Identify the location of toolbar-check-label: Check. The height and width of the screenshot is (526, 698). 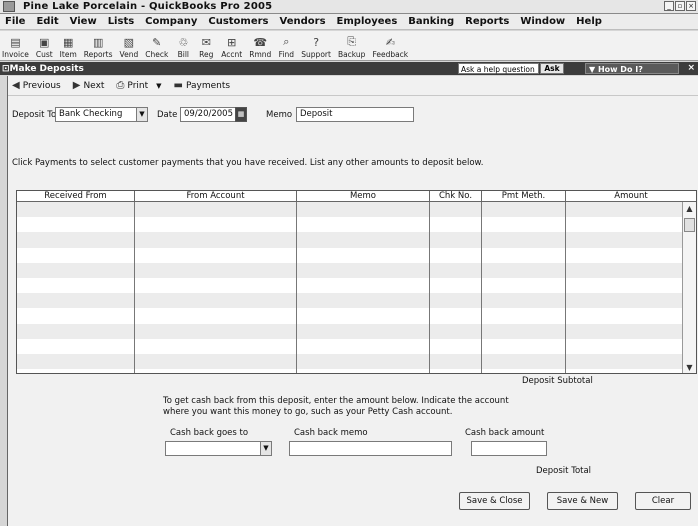
(157, 54).